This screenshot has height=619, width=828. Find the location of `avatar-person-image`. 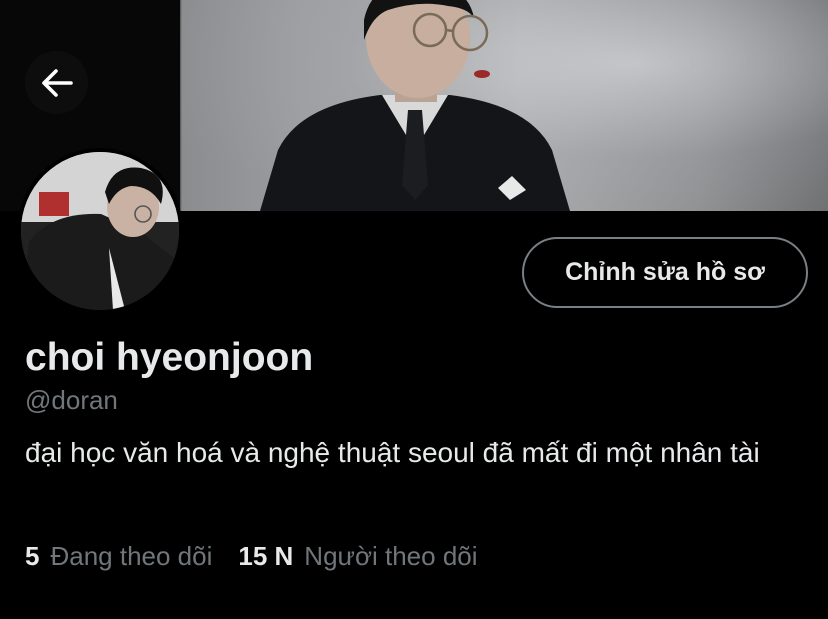

avatar-person-image is located at coordinates (100, 231).